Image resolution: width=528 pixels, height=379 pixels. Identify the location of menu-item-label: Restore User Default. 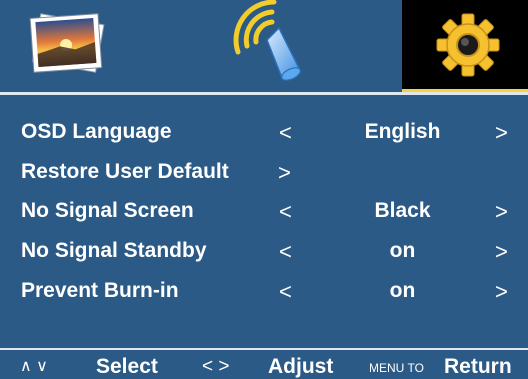
(125, 171).